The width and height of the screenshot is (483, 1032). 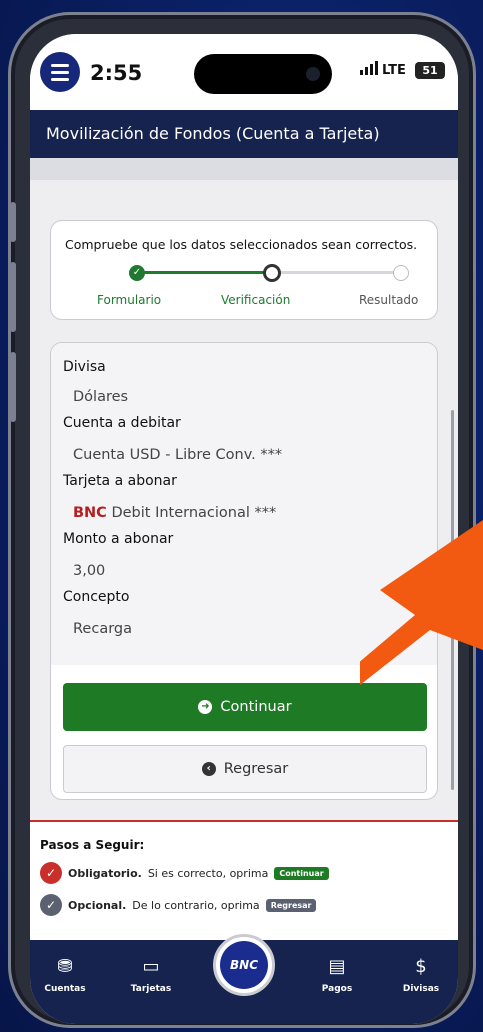 I want to click on nav-pagos: ▤ Pagos, so click(x=337, y=975).